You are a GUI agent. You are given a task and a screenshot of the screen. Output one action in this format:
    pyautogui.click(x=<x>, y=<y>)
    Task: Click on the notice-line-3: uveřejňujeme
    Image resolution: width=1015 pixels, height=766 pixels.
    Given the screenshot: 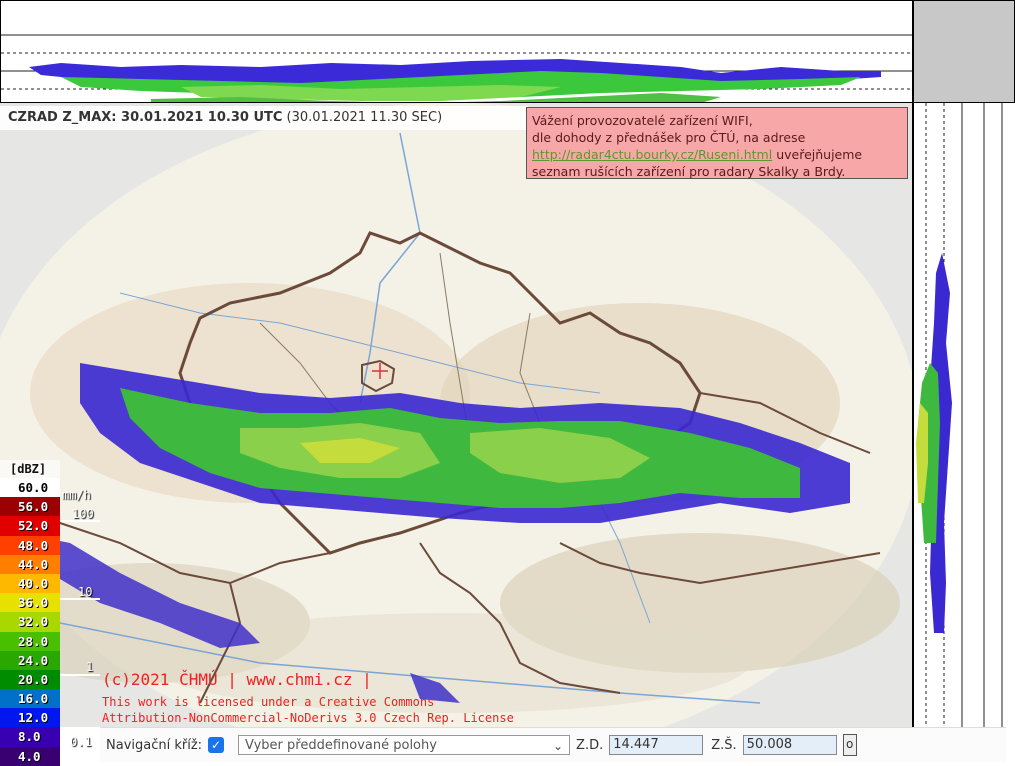 What is the action you would take?
    pyautogui.click(x=817, y=154)
    